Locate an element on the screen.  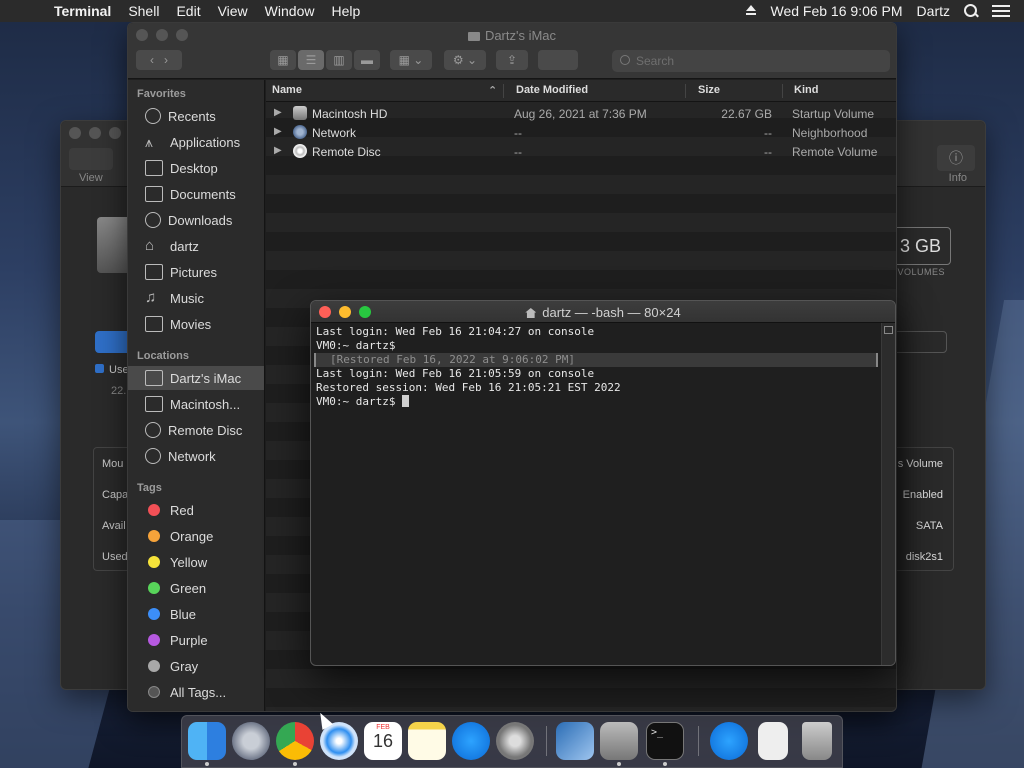
sidebar-item-movies: Movies is located at coordinates (196, 324).